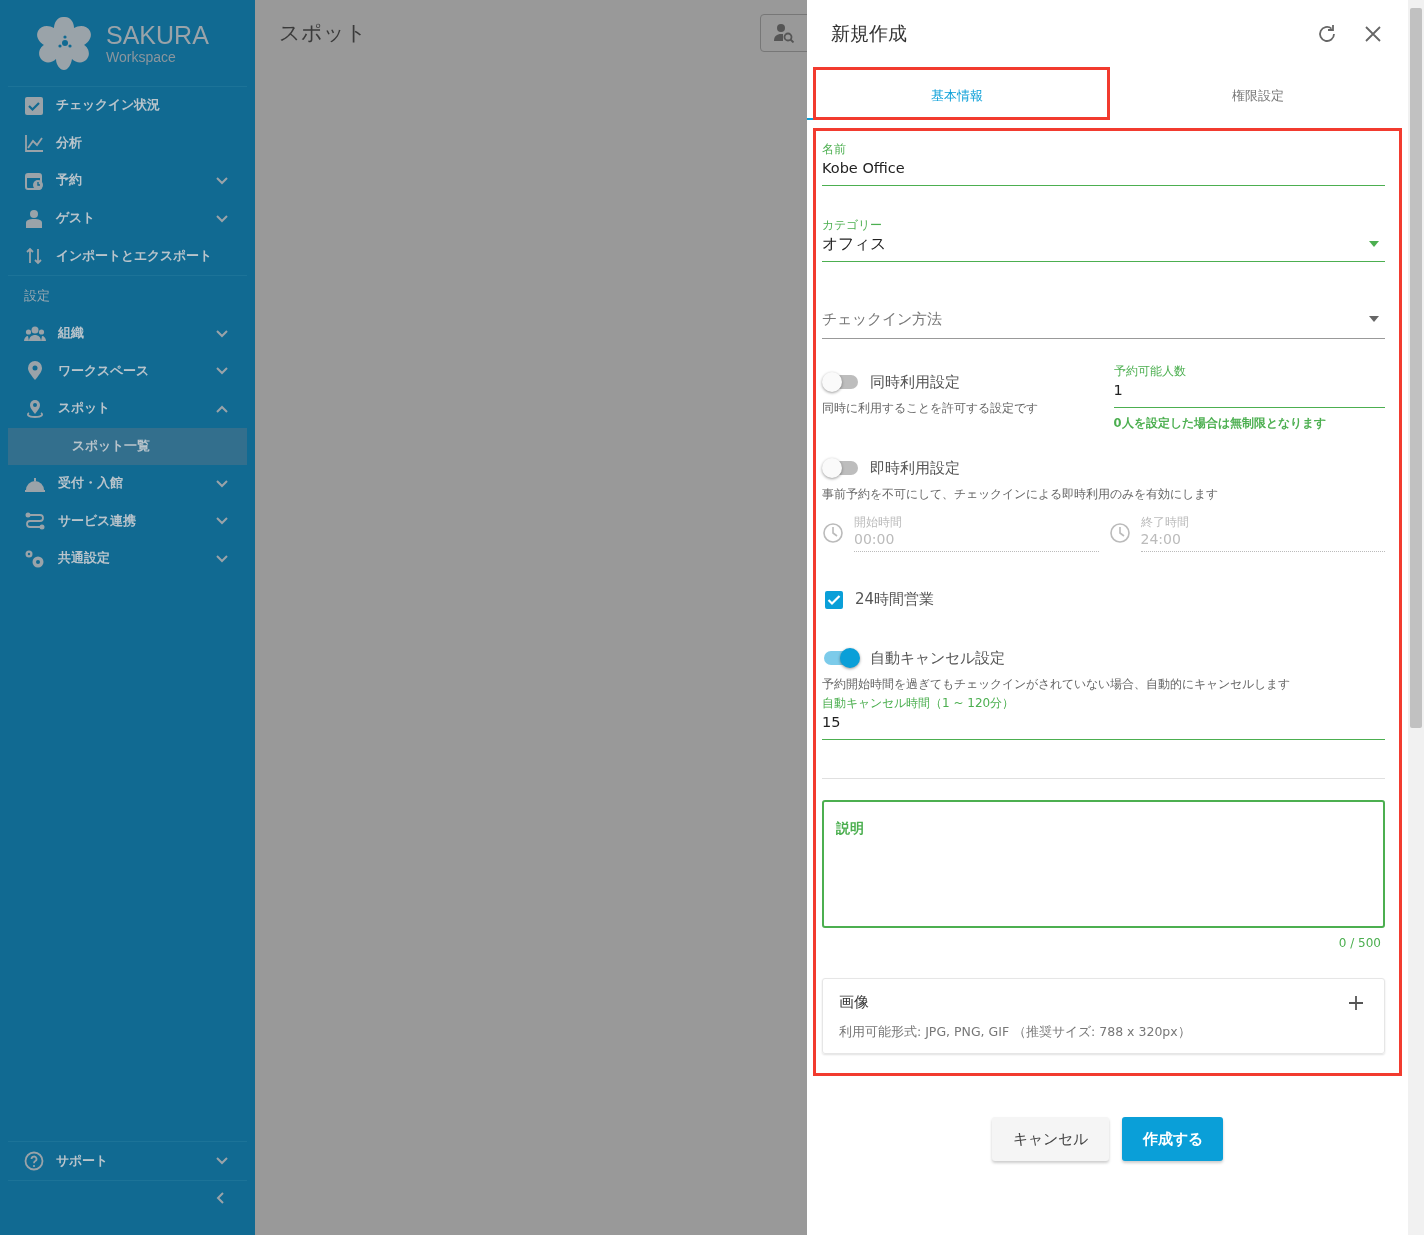 The height and width of the screenshot is (1235, 1424). I want to click on refresh-icon, so click(1327, 34).